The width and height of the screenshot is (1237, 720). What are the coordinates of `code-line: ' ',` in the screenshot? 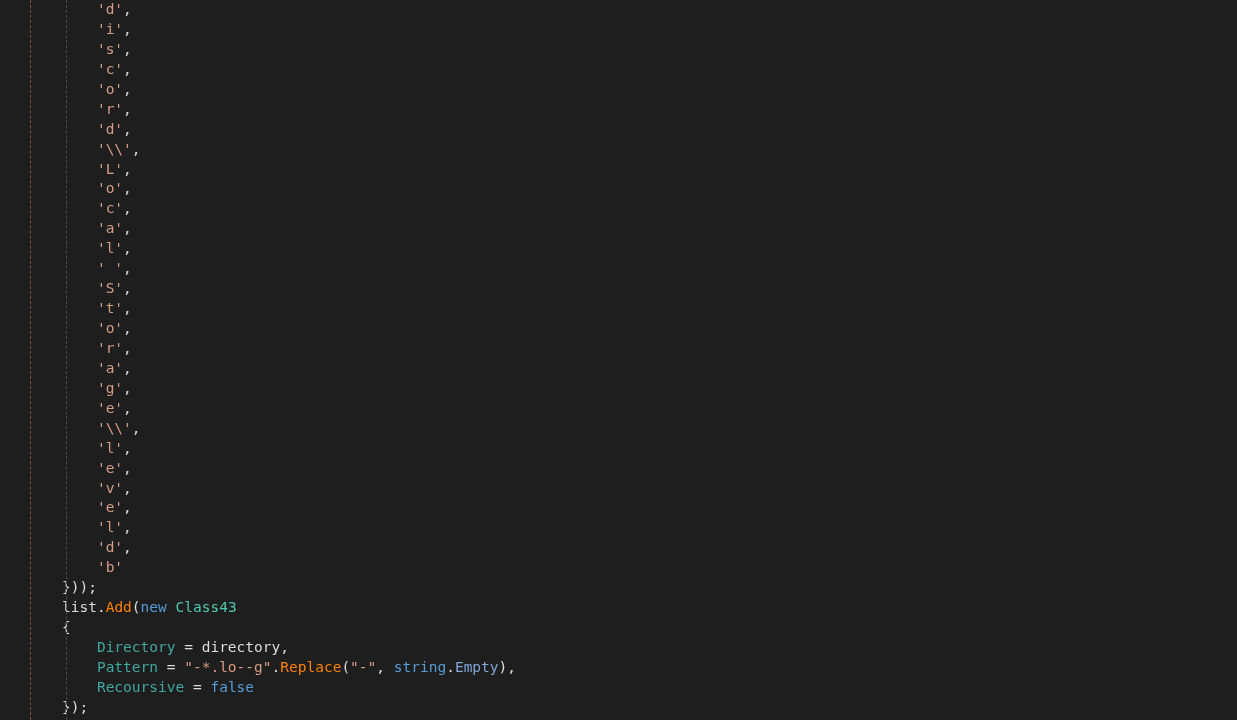 It's located at (114, 269).